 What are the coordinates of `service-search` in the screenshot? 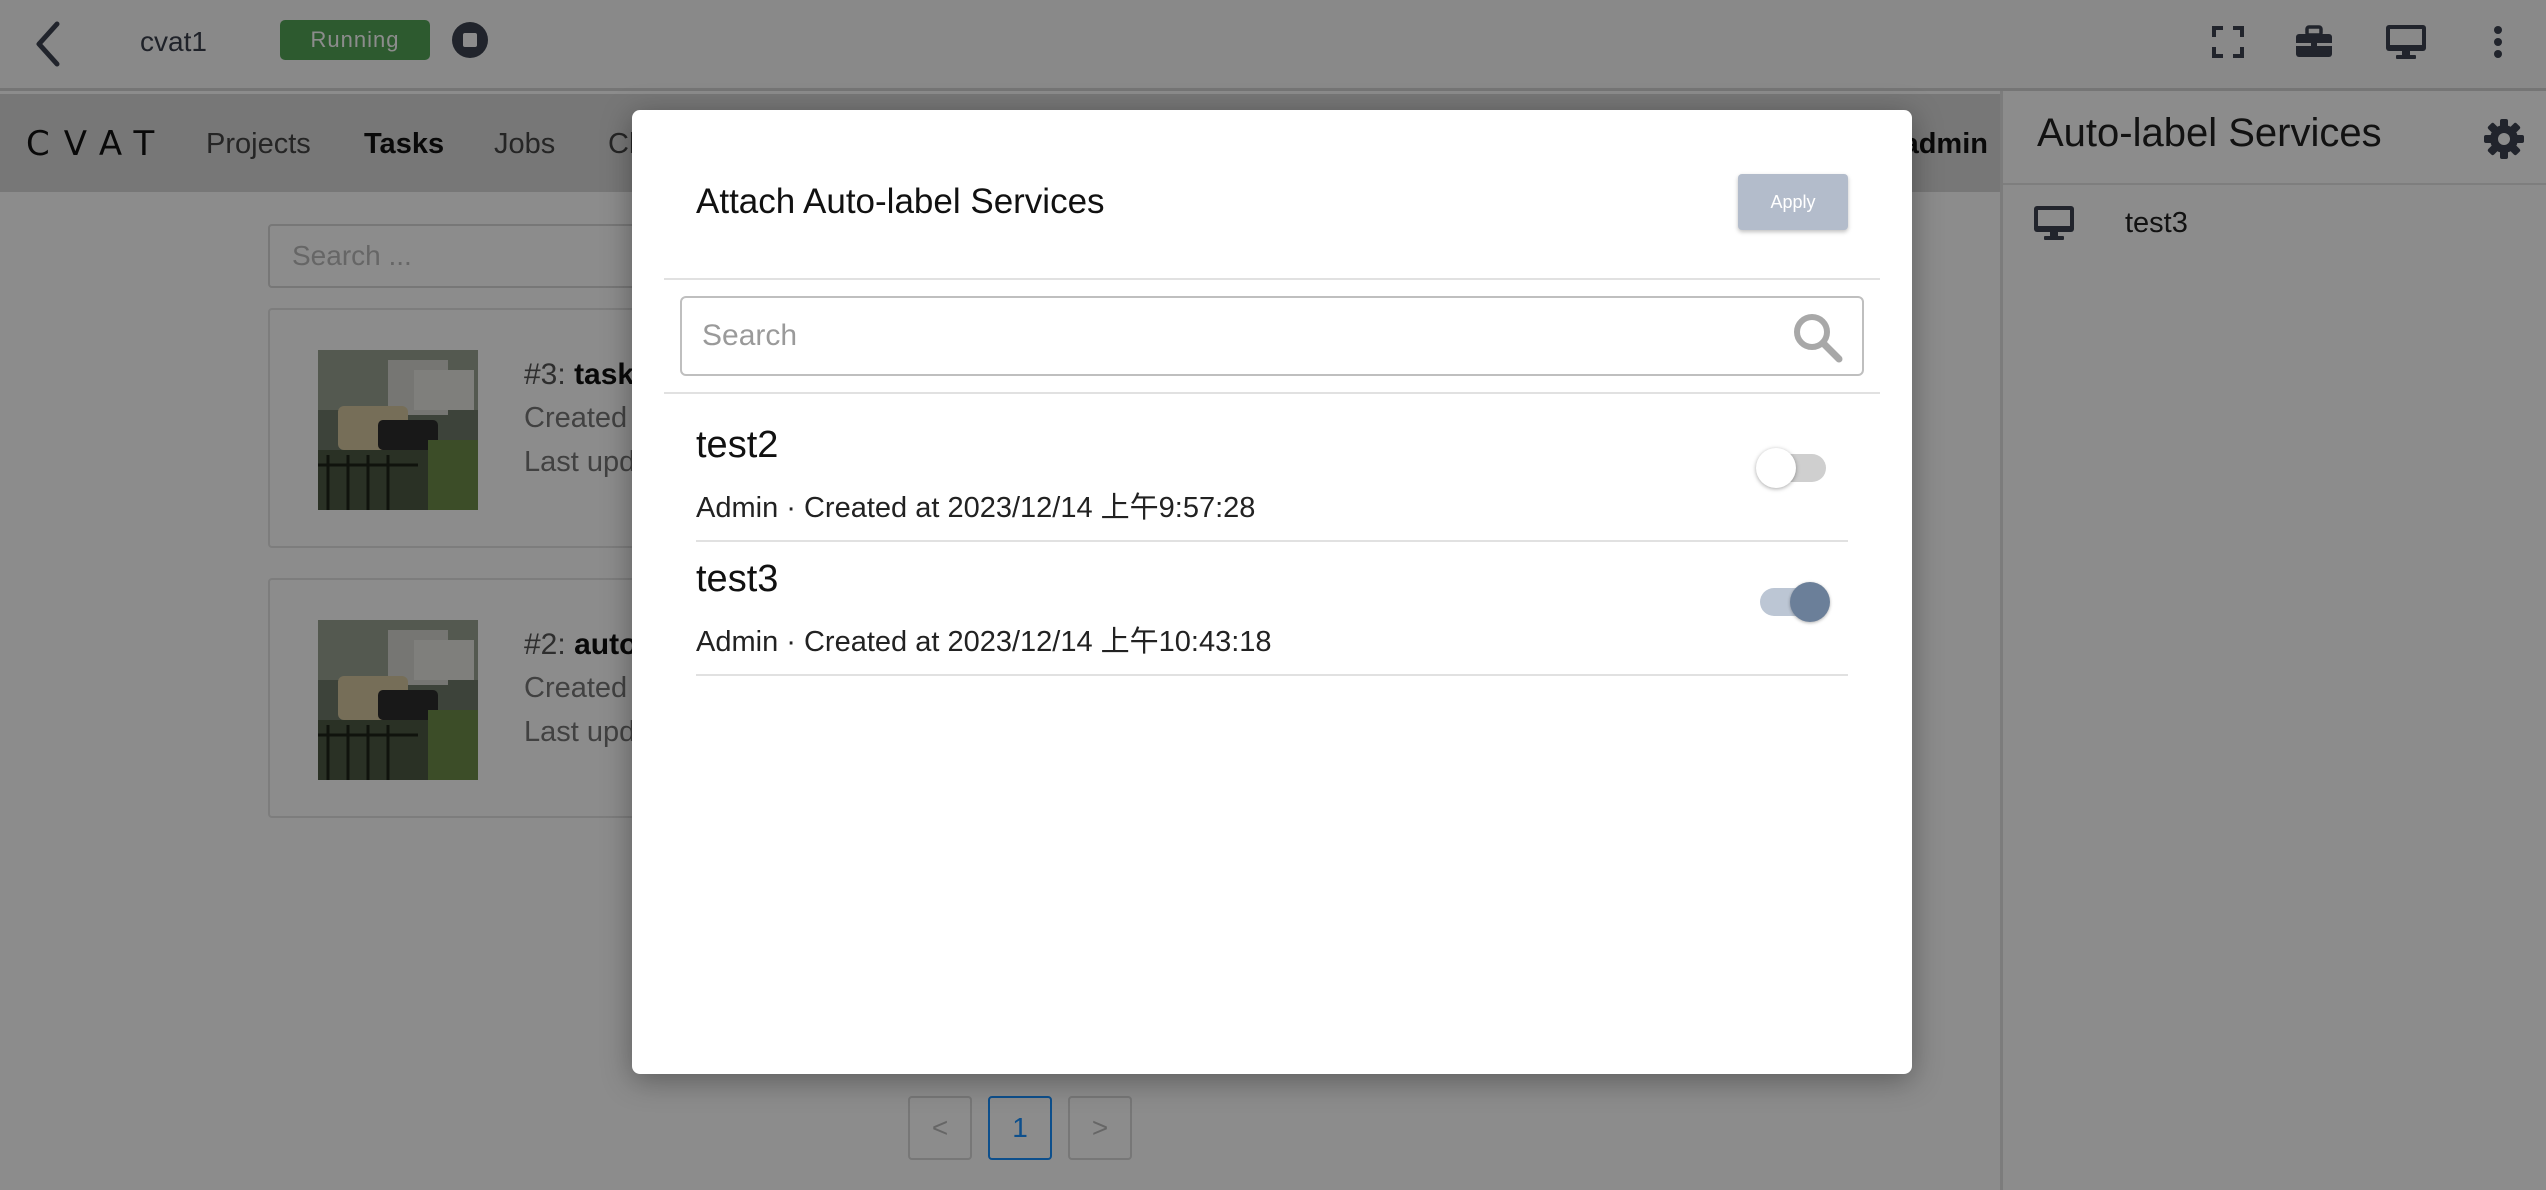 It's located at (1272, 336).